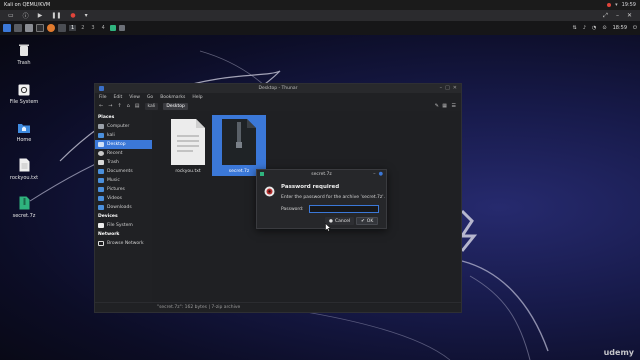  What do you see at coordinates (134, 97) in the screenshot?
I see `menu-view: View` at bounding box center [134, 97].